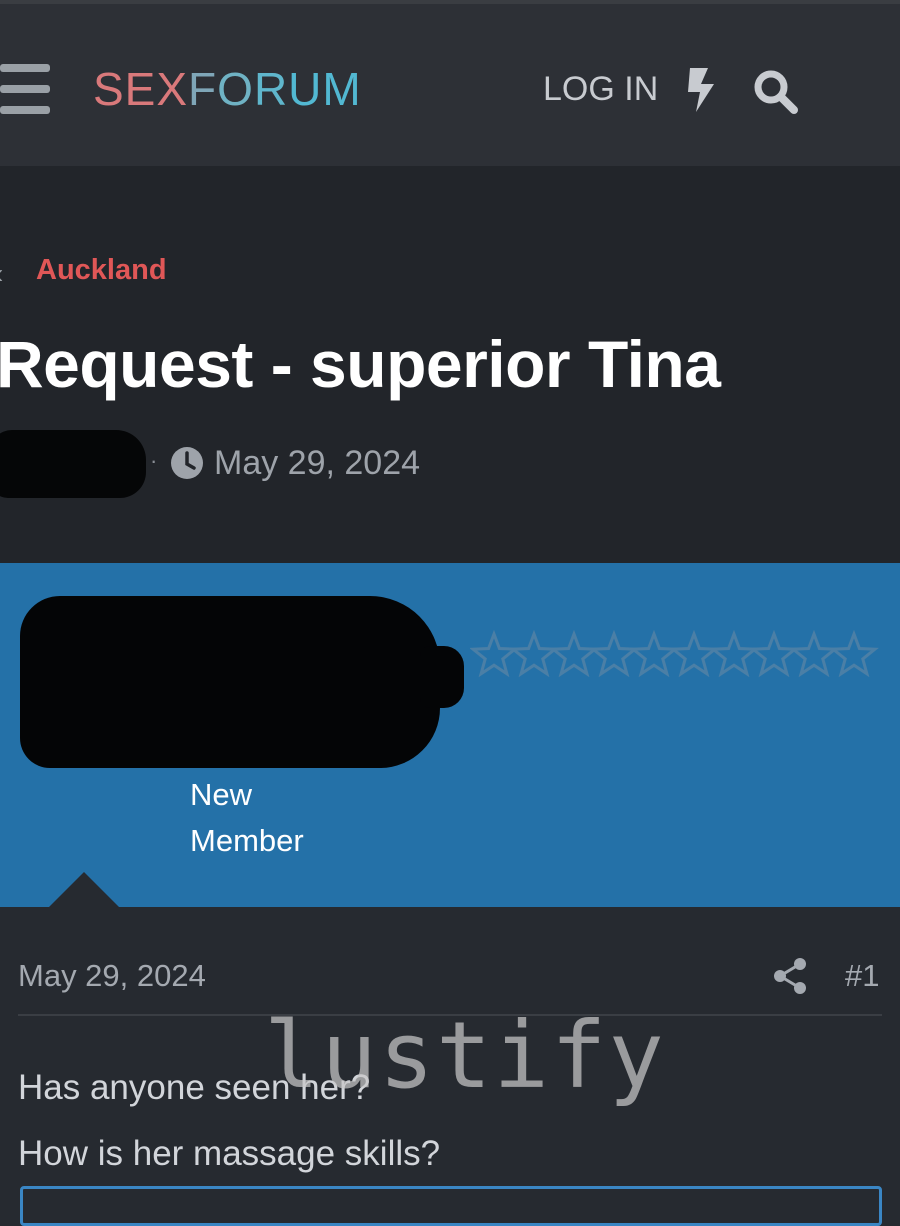 Image resolution: width=900 pixels, height=1226 pixels. I want to click on clock-icon, so click(187, 463).